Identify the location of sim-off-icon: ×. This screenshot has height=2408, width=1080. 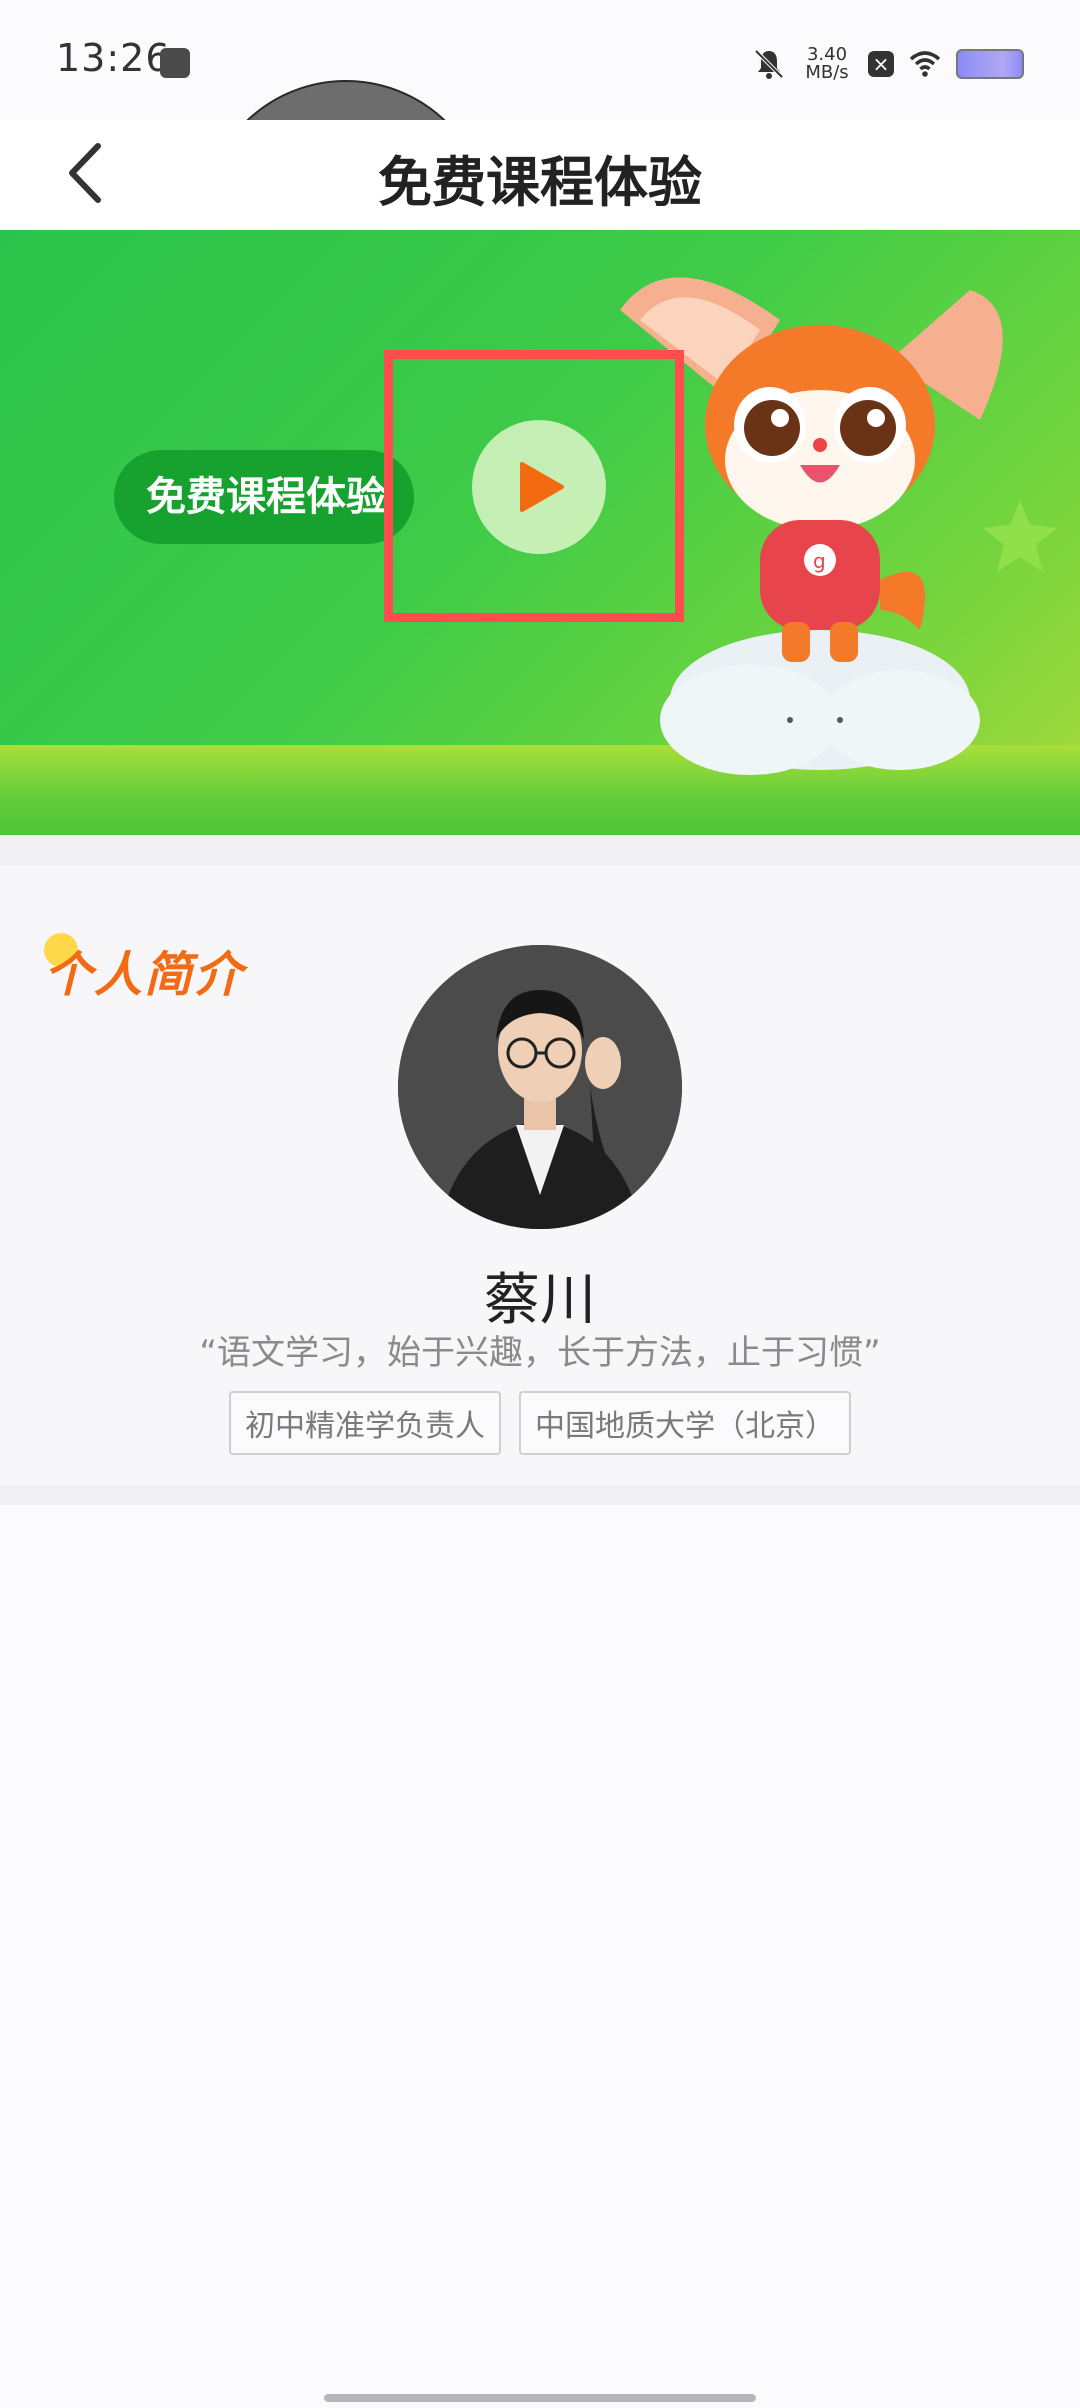
(881, 64).